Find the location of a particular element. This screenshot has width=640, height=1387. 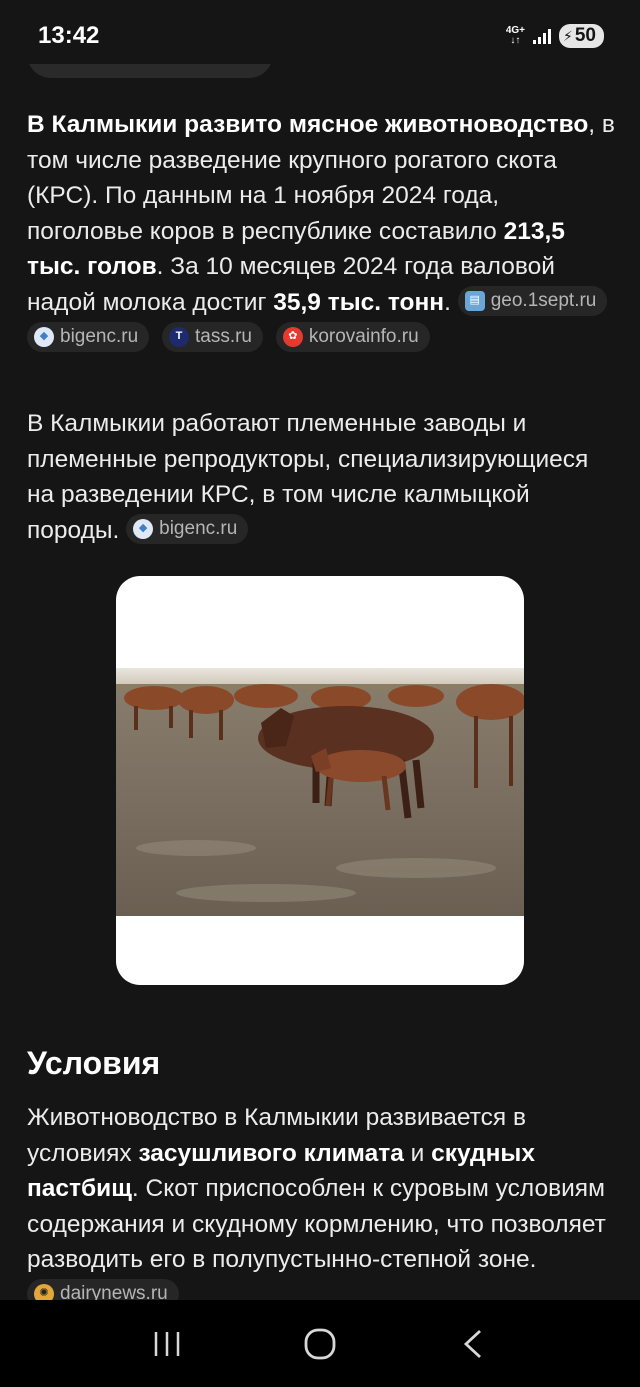

source-chip-dairynews: ✺ dairynews.ru is located at coordinates (103, 1289).